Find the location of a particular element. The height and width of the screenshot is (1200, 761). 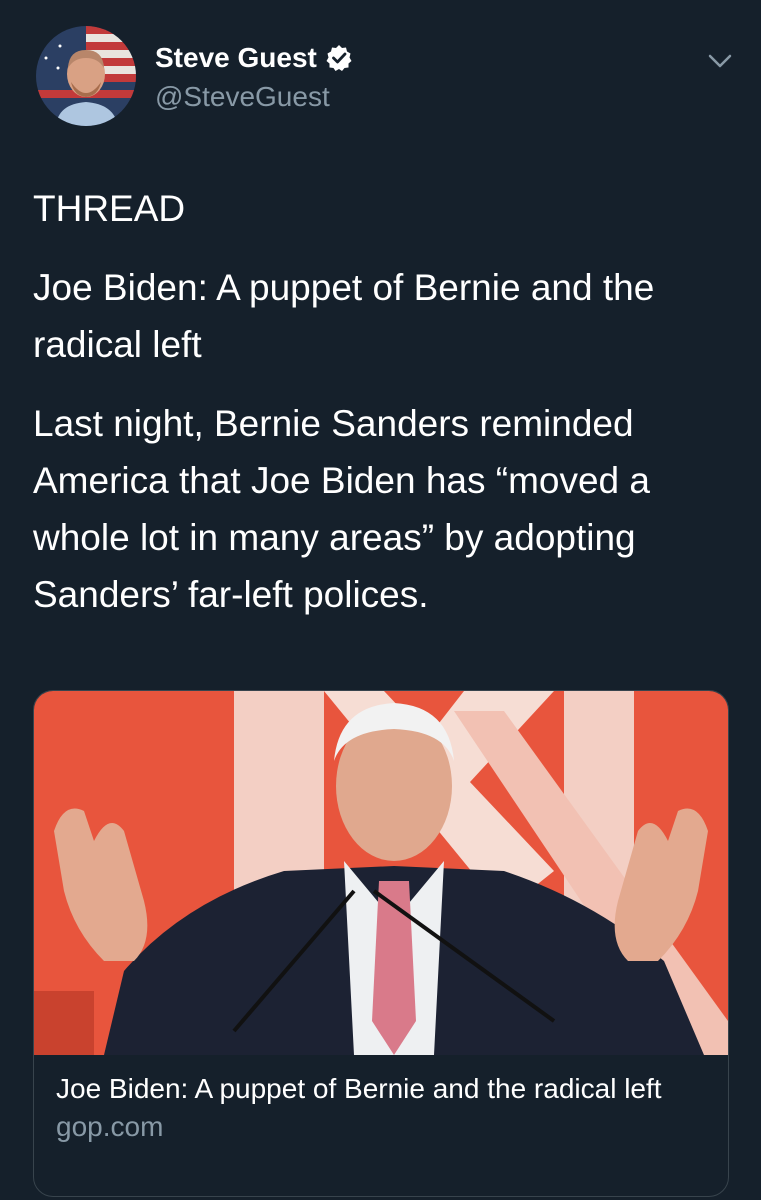

tweet-paragraph: THREAD is located at coordinates (109, 208).